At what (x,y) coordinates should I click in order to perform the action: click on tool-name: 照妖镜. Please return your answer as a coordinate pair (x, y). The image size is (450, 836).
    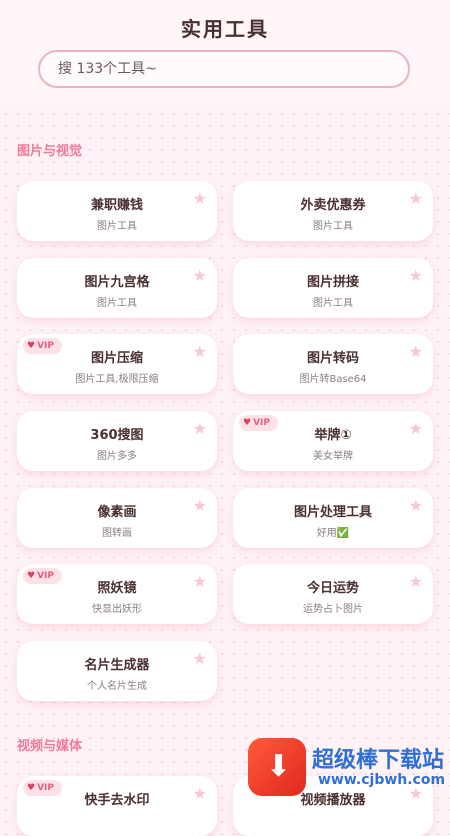
    Looking at the image, I should click on (117, 588).